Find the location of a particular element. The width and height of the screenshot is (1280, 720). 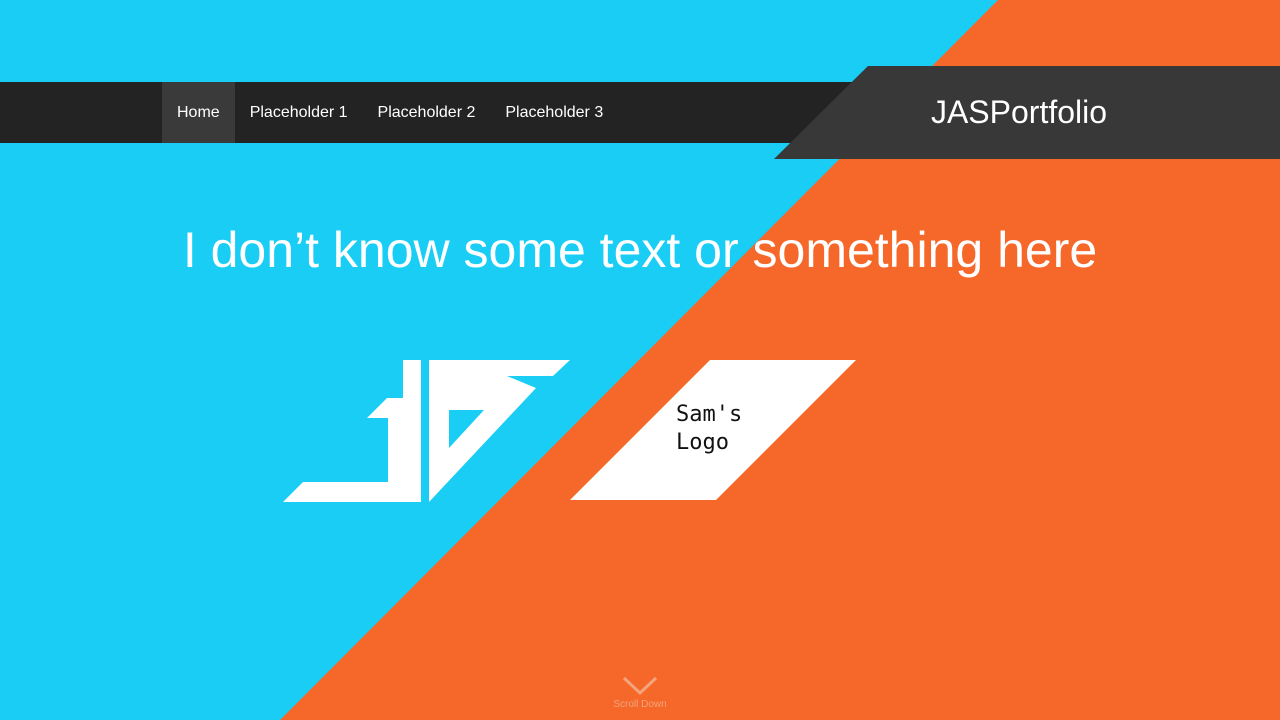

scroll-down-label: Scroll Down is located at coordinates (640, 704).